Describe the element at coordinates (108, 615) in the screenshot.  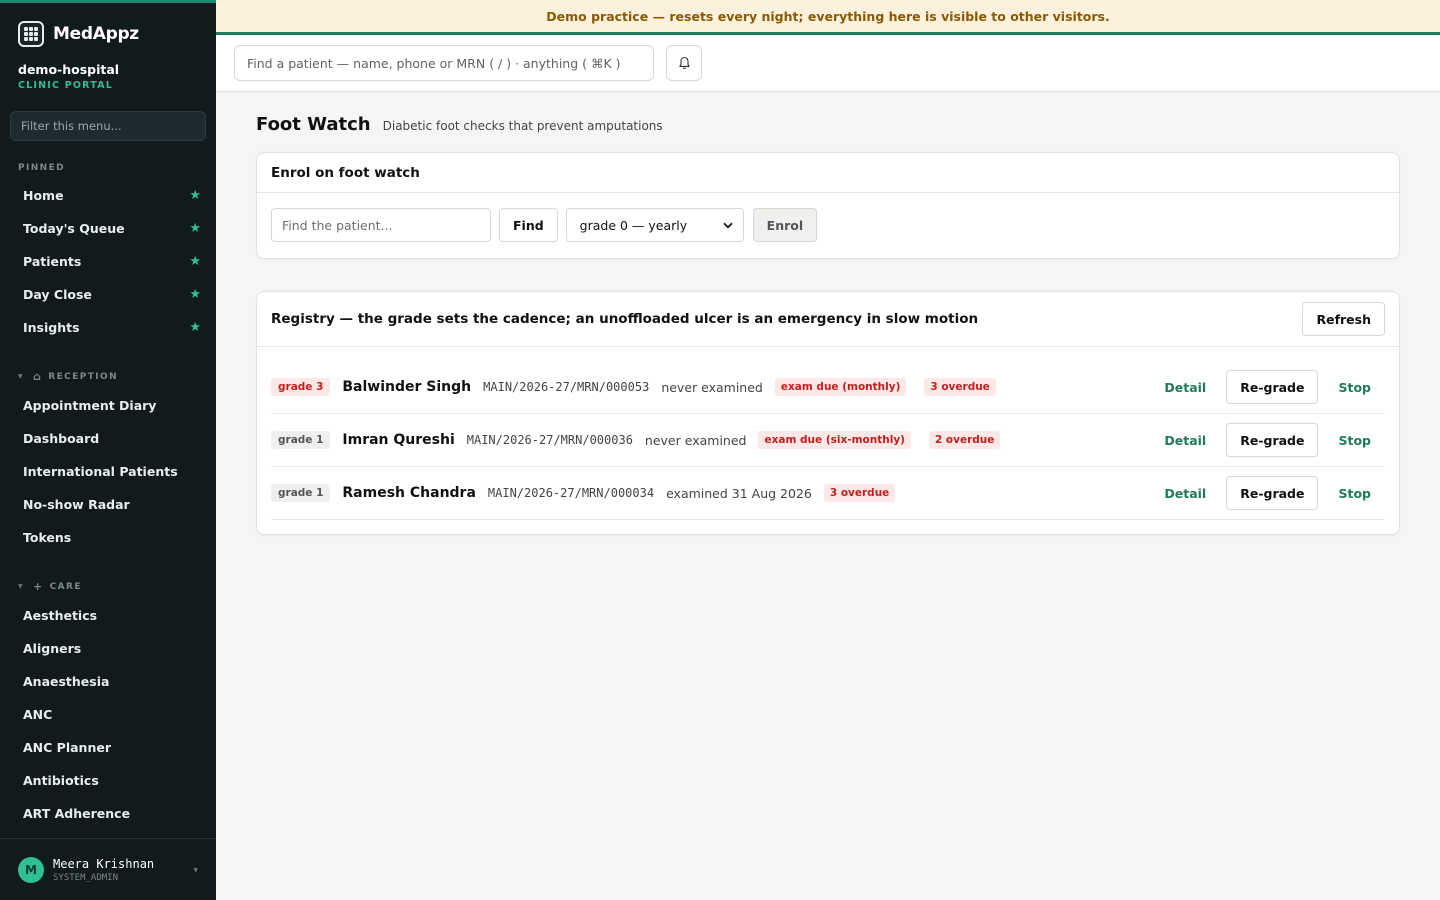
I see `sidebar-item-aesthetics: Aesthetics` at that location.